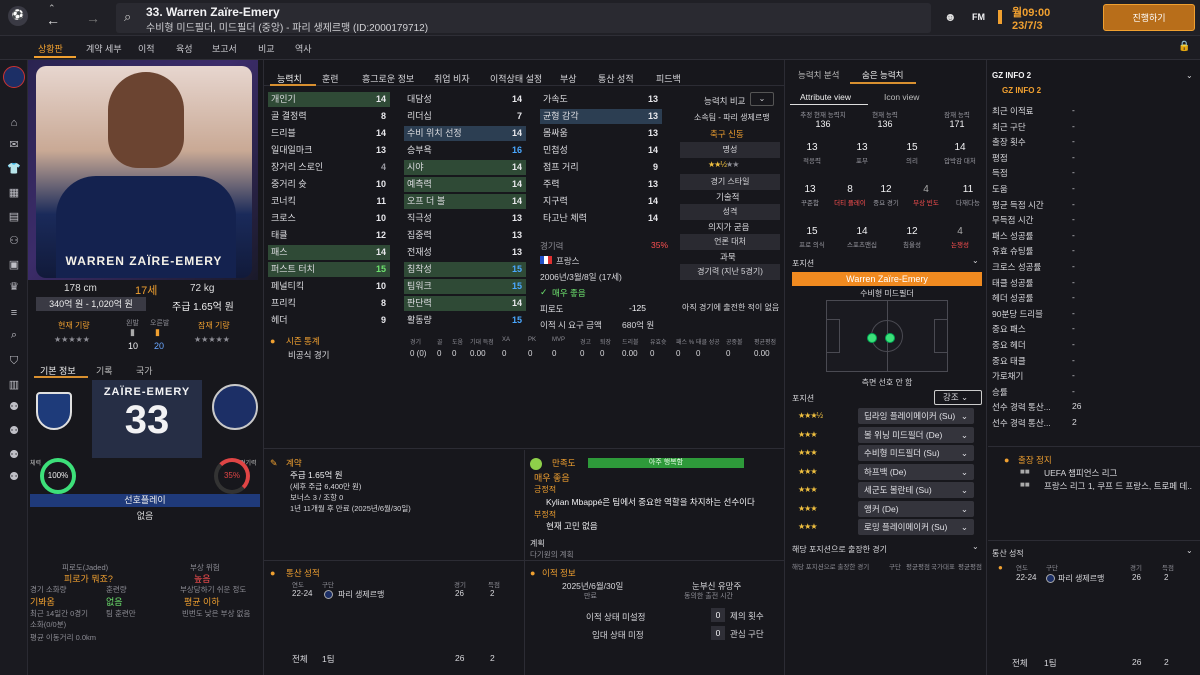 Image resolution: width=1200 pixels, height=675 pixels. Describe the element at coordinates (762, 99) in the screenshot. I see `compare-dropdown: ⌄` at that location.